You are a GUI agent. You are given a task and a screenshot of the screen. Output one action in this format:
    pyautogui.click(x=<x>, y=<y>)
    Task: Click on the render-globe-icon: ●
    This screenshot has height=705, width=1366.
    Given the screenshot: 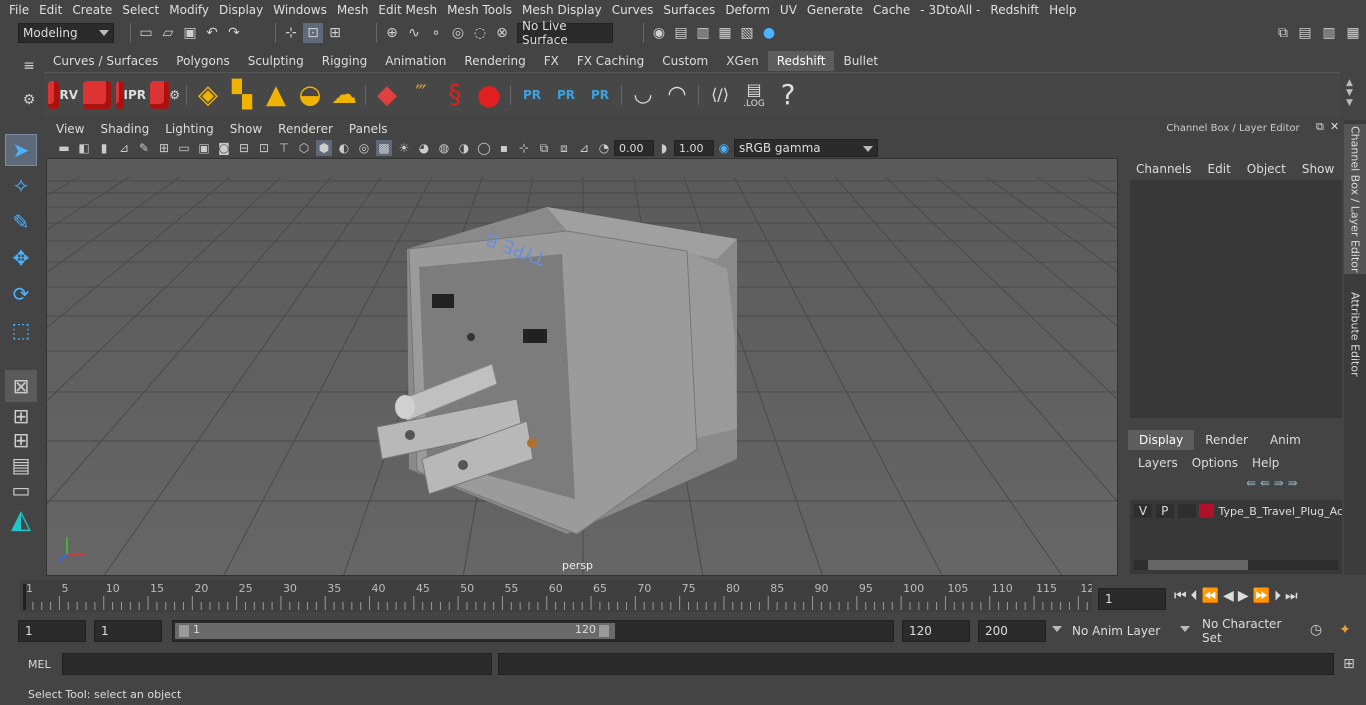 What is the action you would take?
    pyautogui.click(x=769, y=33)
    